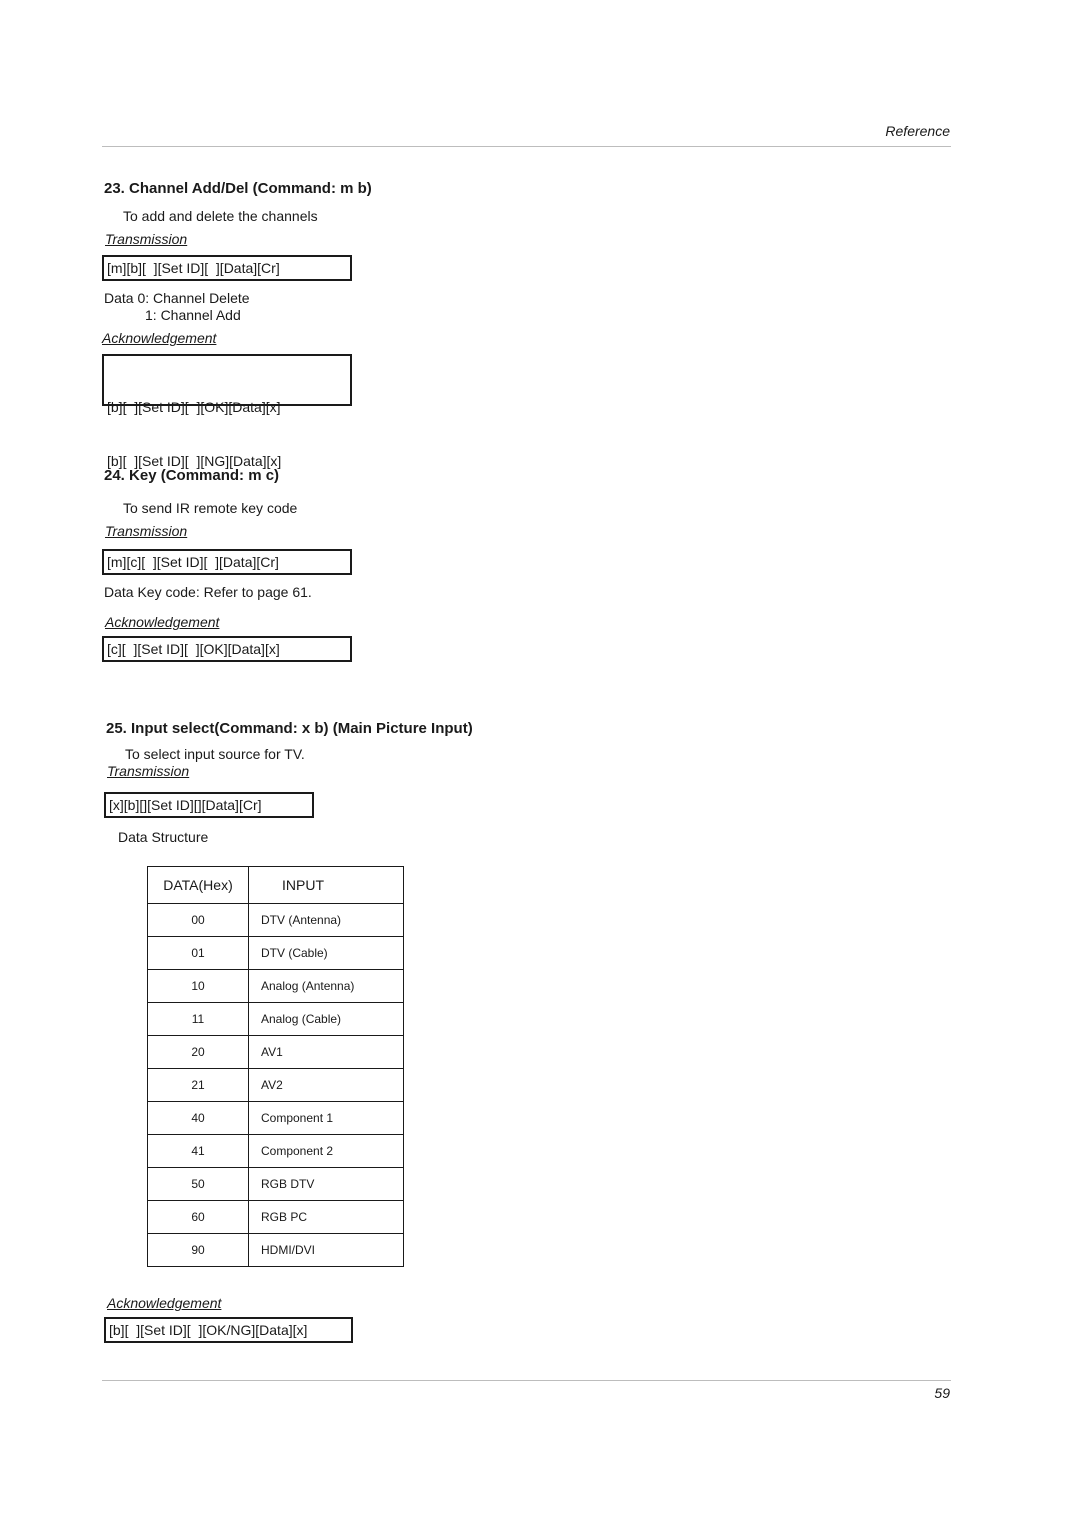 The image size is (1080, 1528). I want to click on page-number: 59, so click(942, 1393).